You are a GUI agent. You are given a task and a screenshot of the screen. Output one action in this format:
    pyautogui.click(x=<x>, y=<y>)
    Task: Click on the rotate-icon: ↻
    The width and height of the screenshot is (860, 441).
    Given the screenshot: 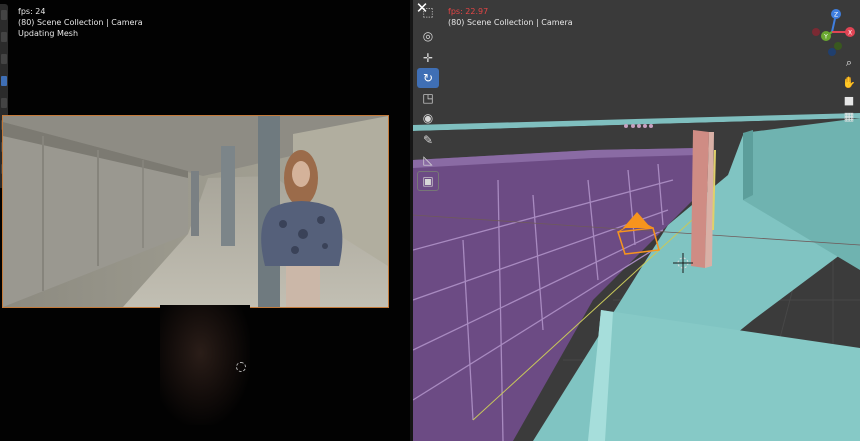 What is the action you would take?
    pyautogui.click(x=428, y=78)
    